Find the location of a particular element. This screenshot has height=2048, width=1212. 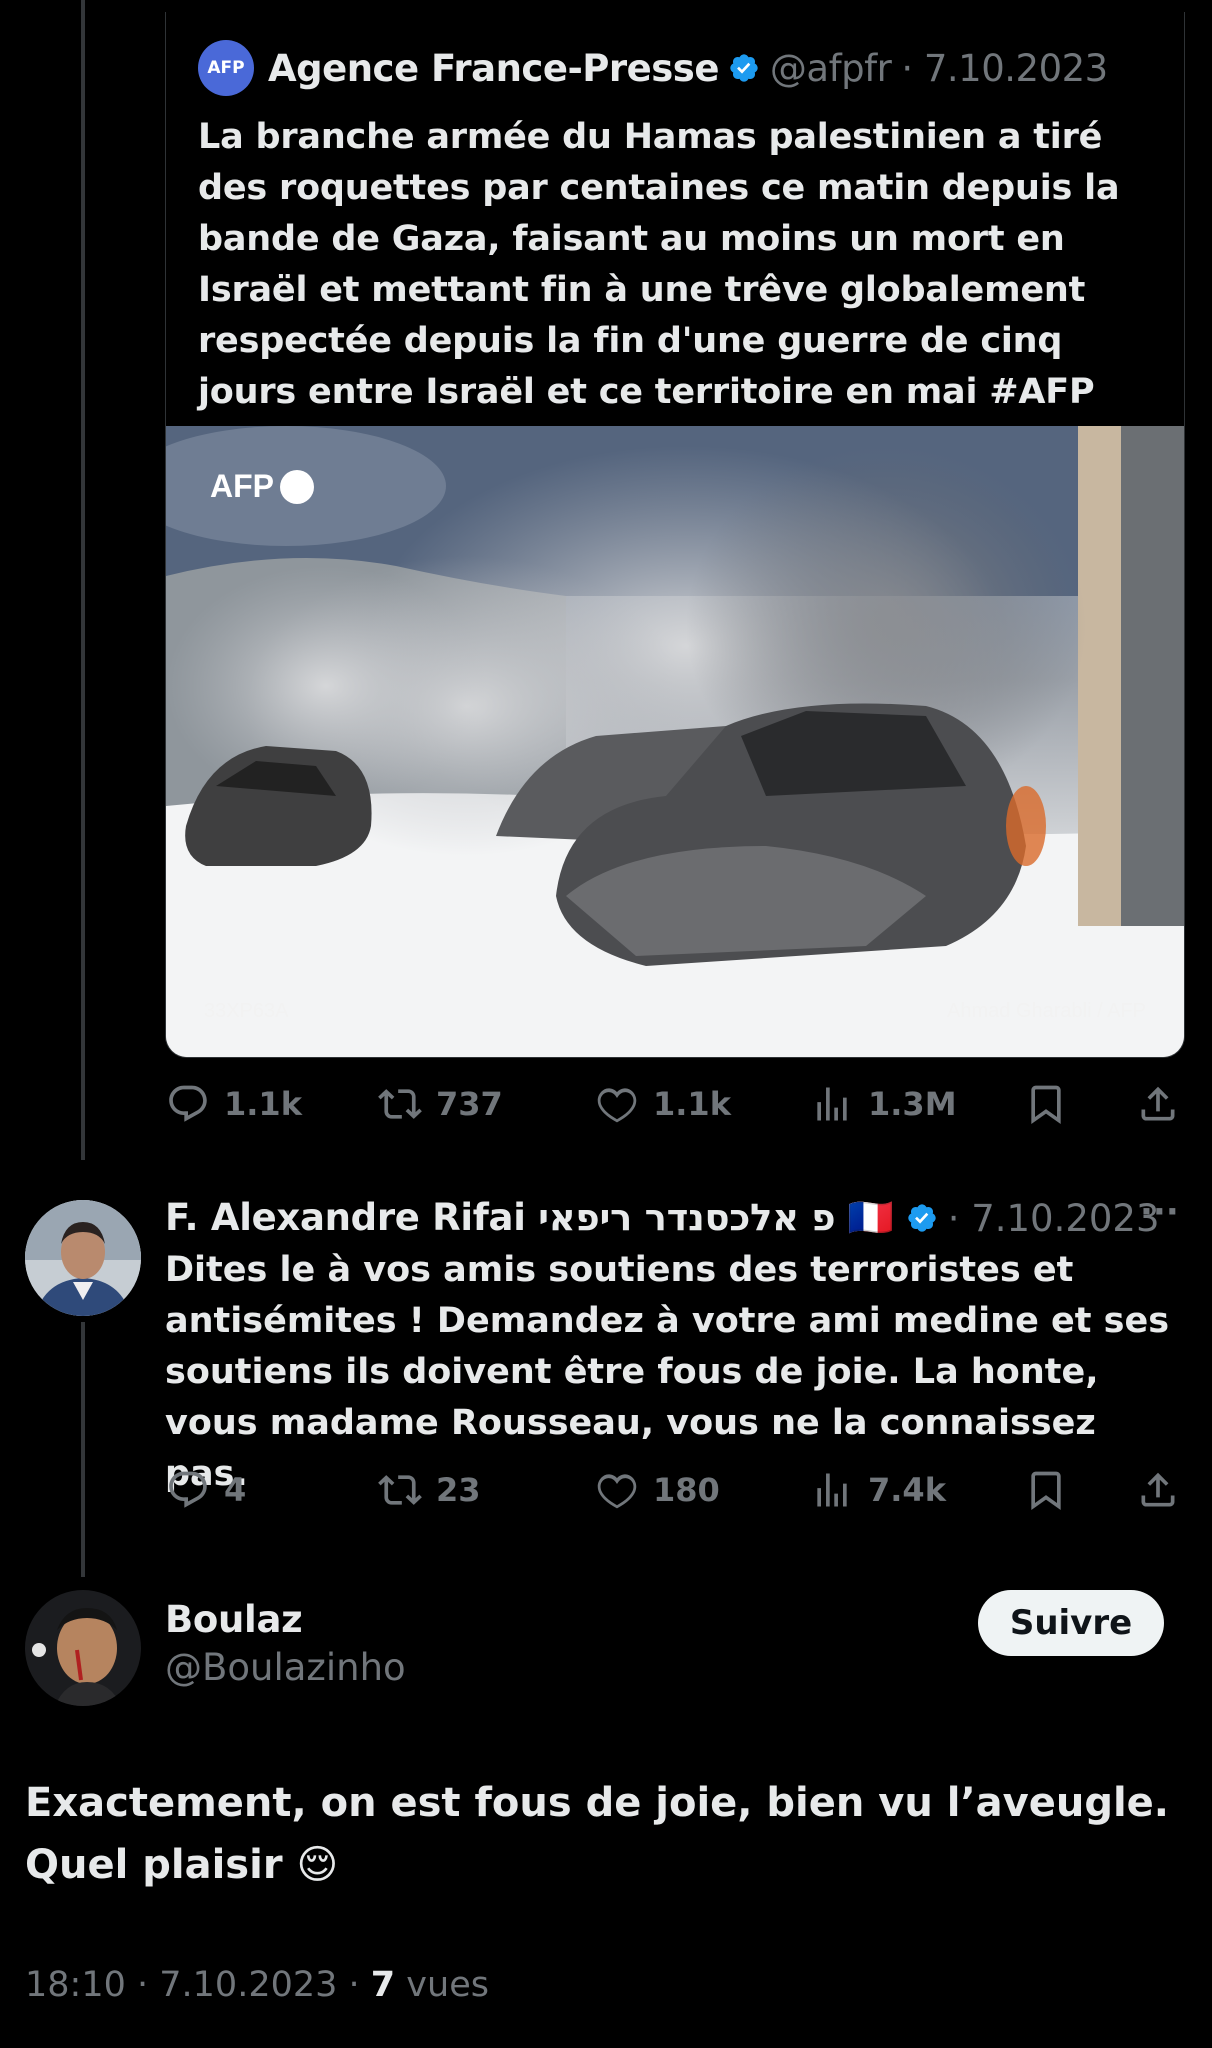

afp-avatar: AFP is located at coordinates (226, 68).